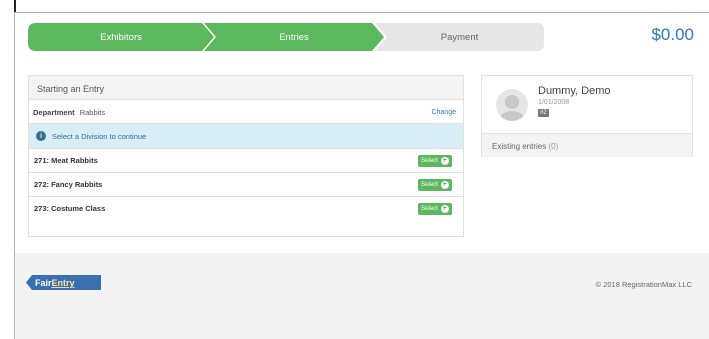 The image size is (709, 339). What do you see at coordinates (246, 136) in the screenshot?
I see `info-alert: i Select a Division to continue` at bounding box center [246, 136].